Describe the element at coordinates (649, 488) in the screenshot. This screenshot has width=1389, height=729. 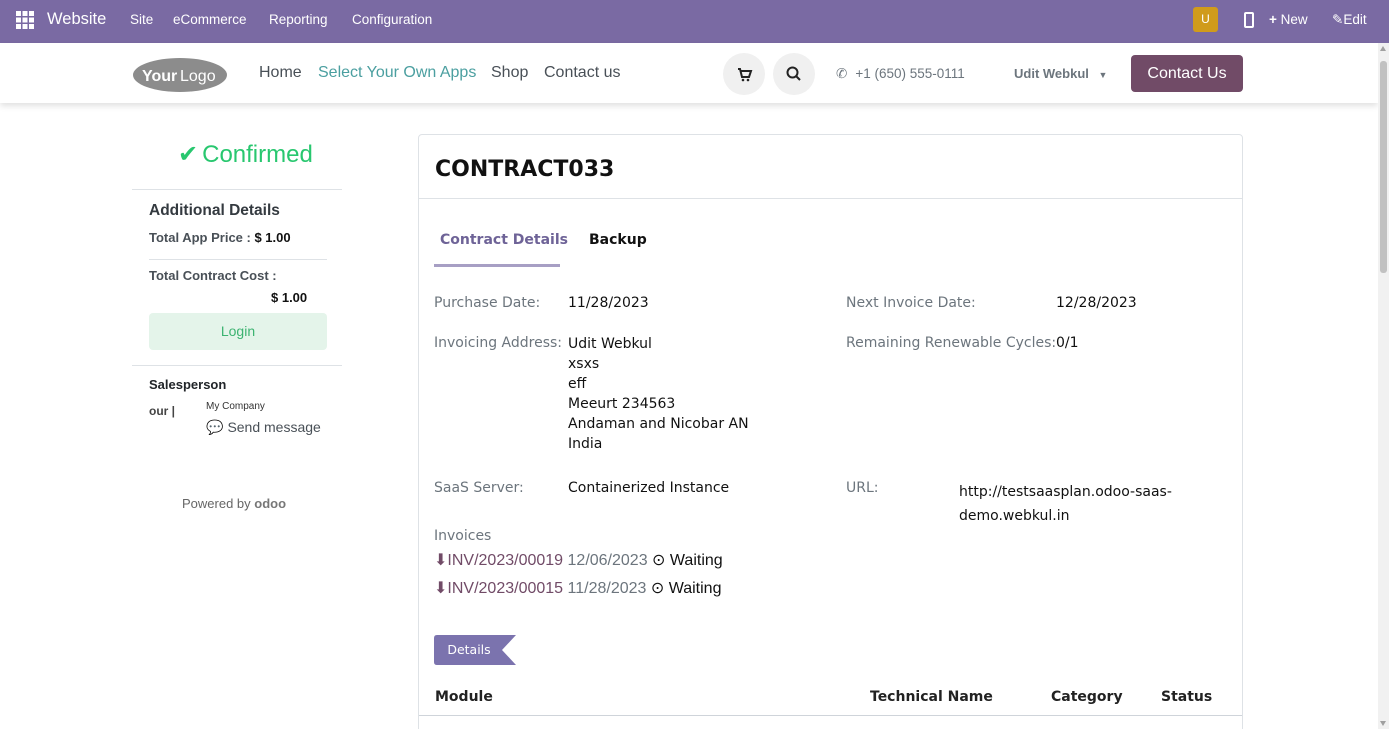
I see `saas-server-value: Containerized Instance` at that location.